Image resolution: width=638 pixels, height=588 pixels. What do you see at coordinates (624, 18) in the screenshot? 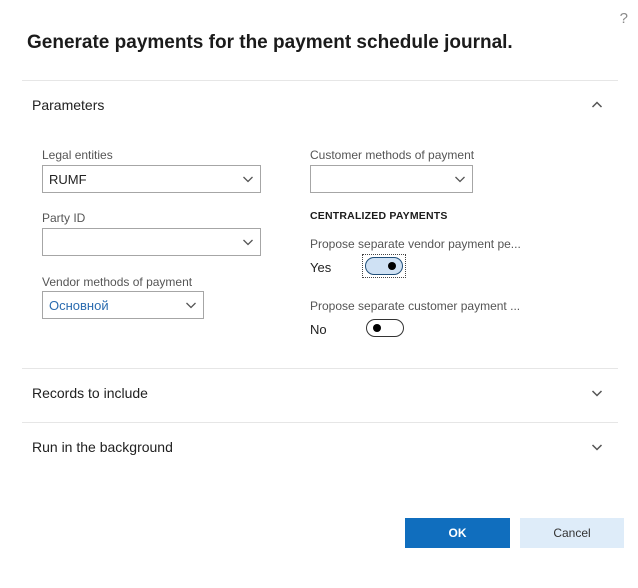
I see `help-icon: ?` at bounding box center [624, 18].